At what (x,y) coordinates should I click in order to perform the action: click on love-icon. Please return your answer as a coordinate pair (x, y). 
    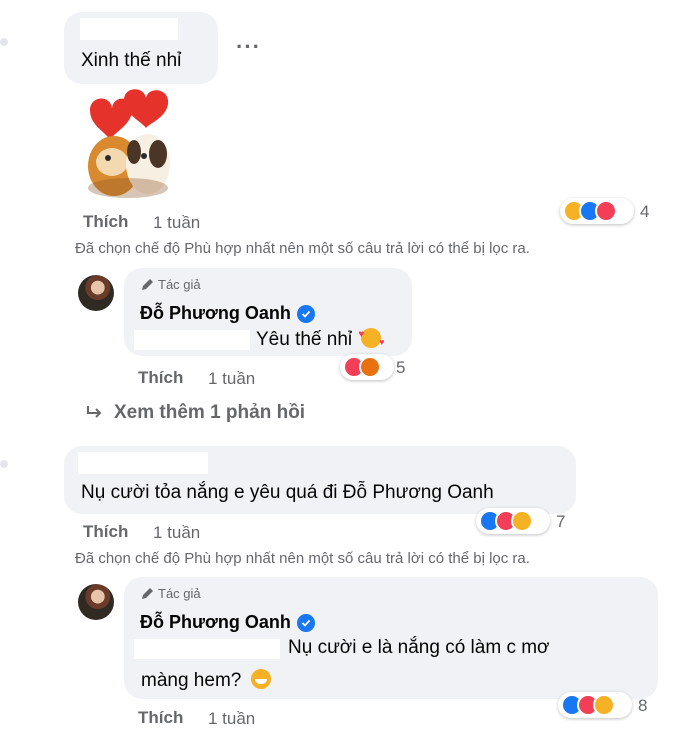
    Looking at the image, I should click on (606, 211).